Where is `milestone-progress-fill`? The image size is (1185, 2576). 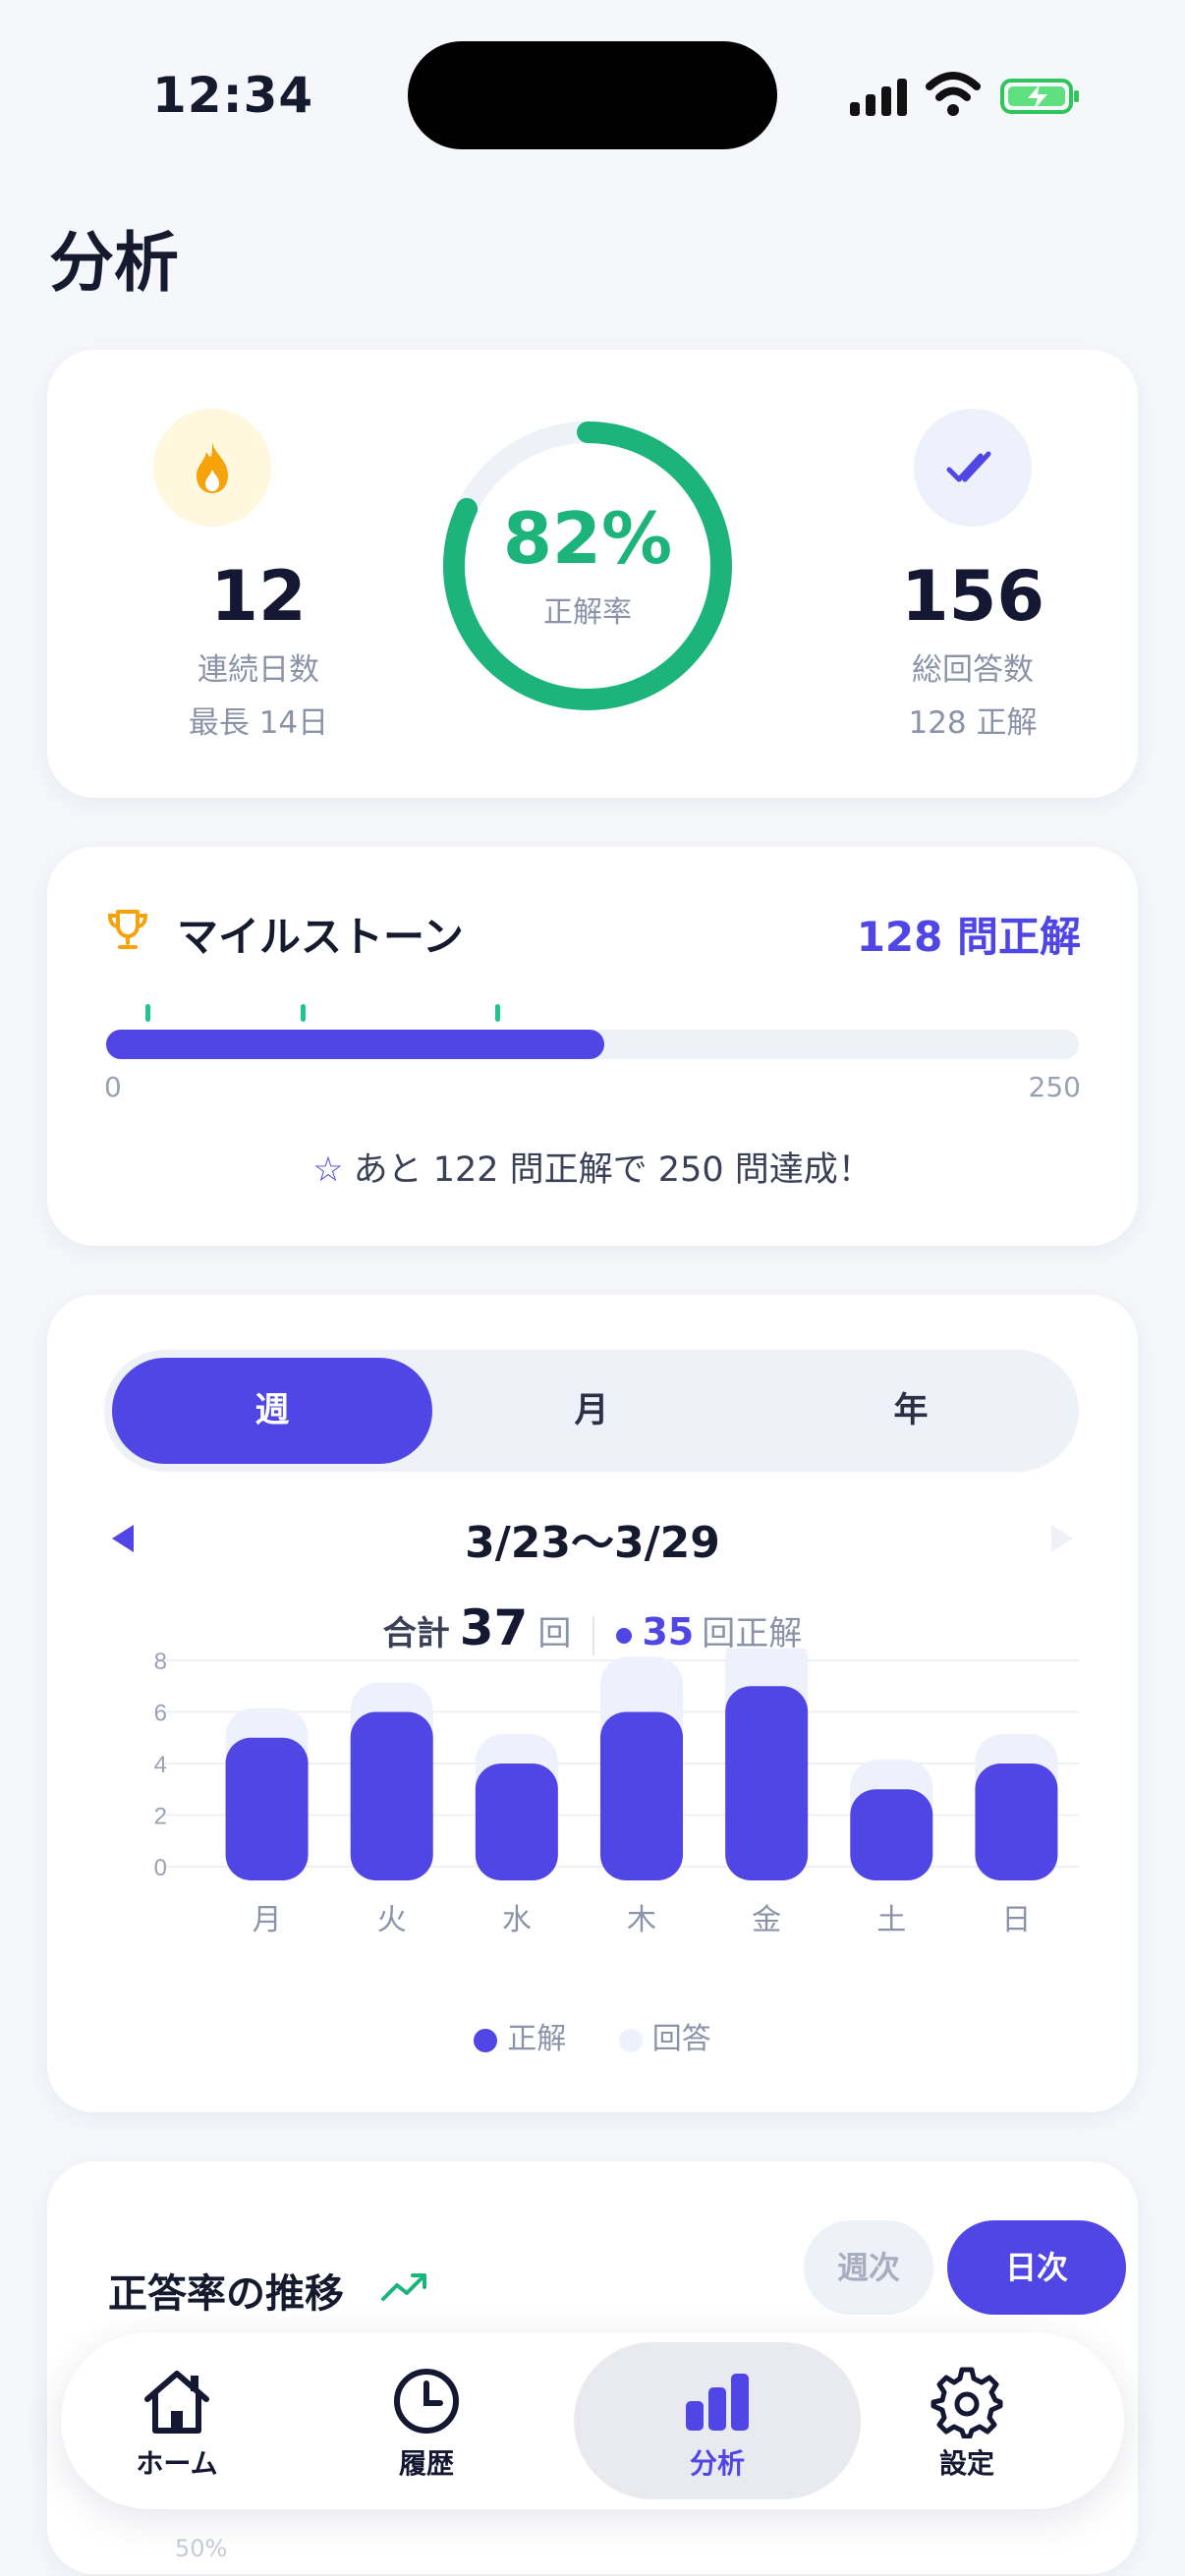
milestone-progress-fill is located at coordinates (355, 1044).